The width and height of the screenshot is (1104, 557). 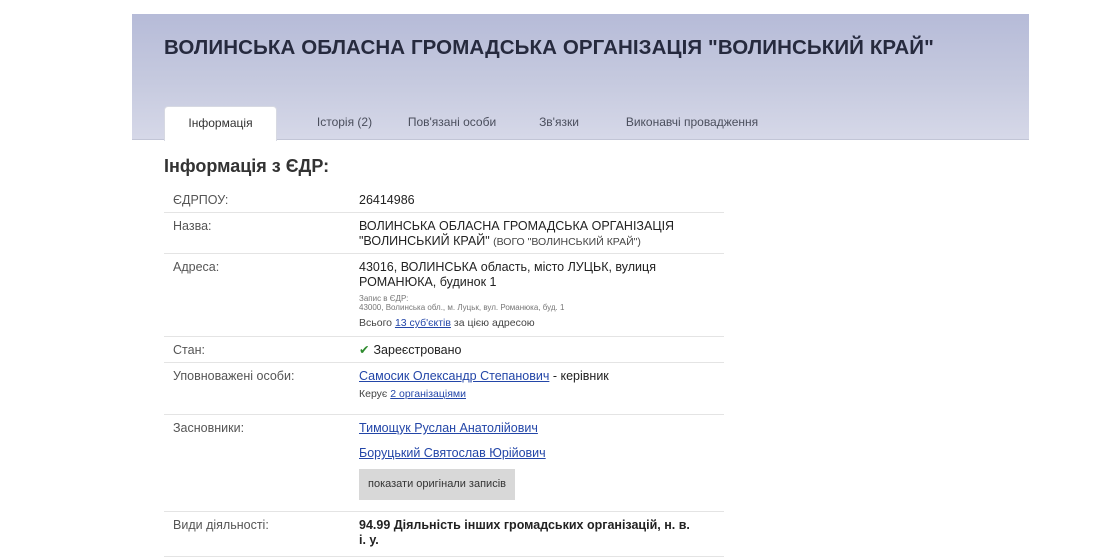 I want to click on address-total: Всього 13 суб'єктів за цією адресою, so click(x=539, y=323).